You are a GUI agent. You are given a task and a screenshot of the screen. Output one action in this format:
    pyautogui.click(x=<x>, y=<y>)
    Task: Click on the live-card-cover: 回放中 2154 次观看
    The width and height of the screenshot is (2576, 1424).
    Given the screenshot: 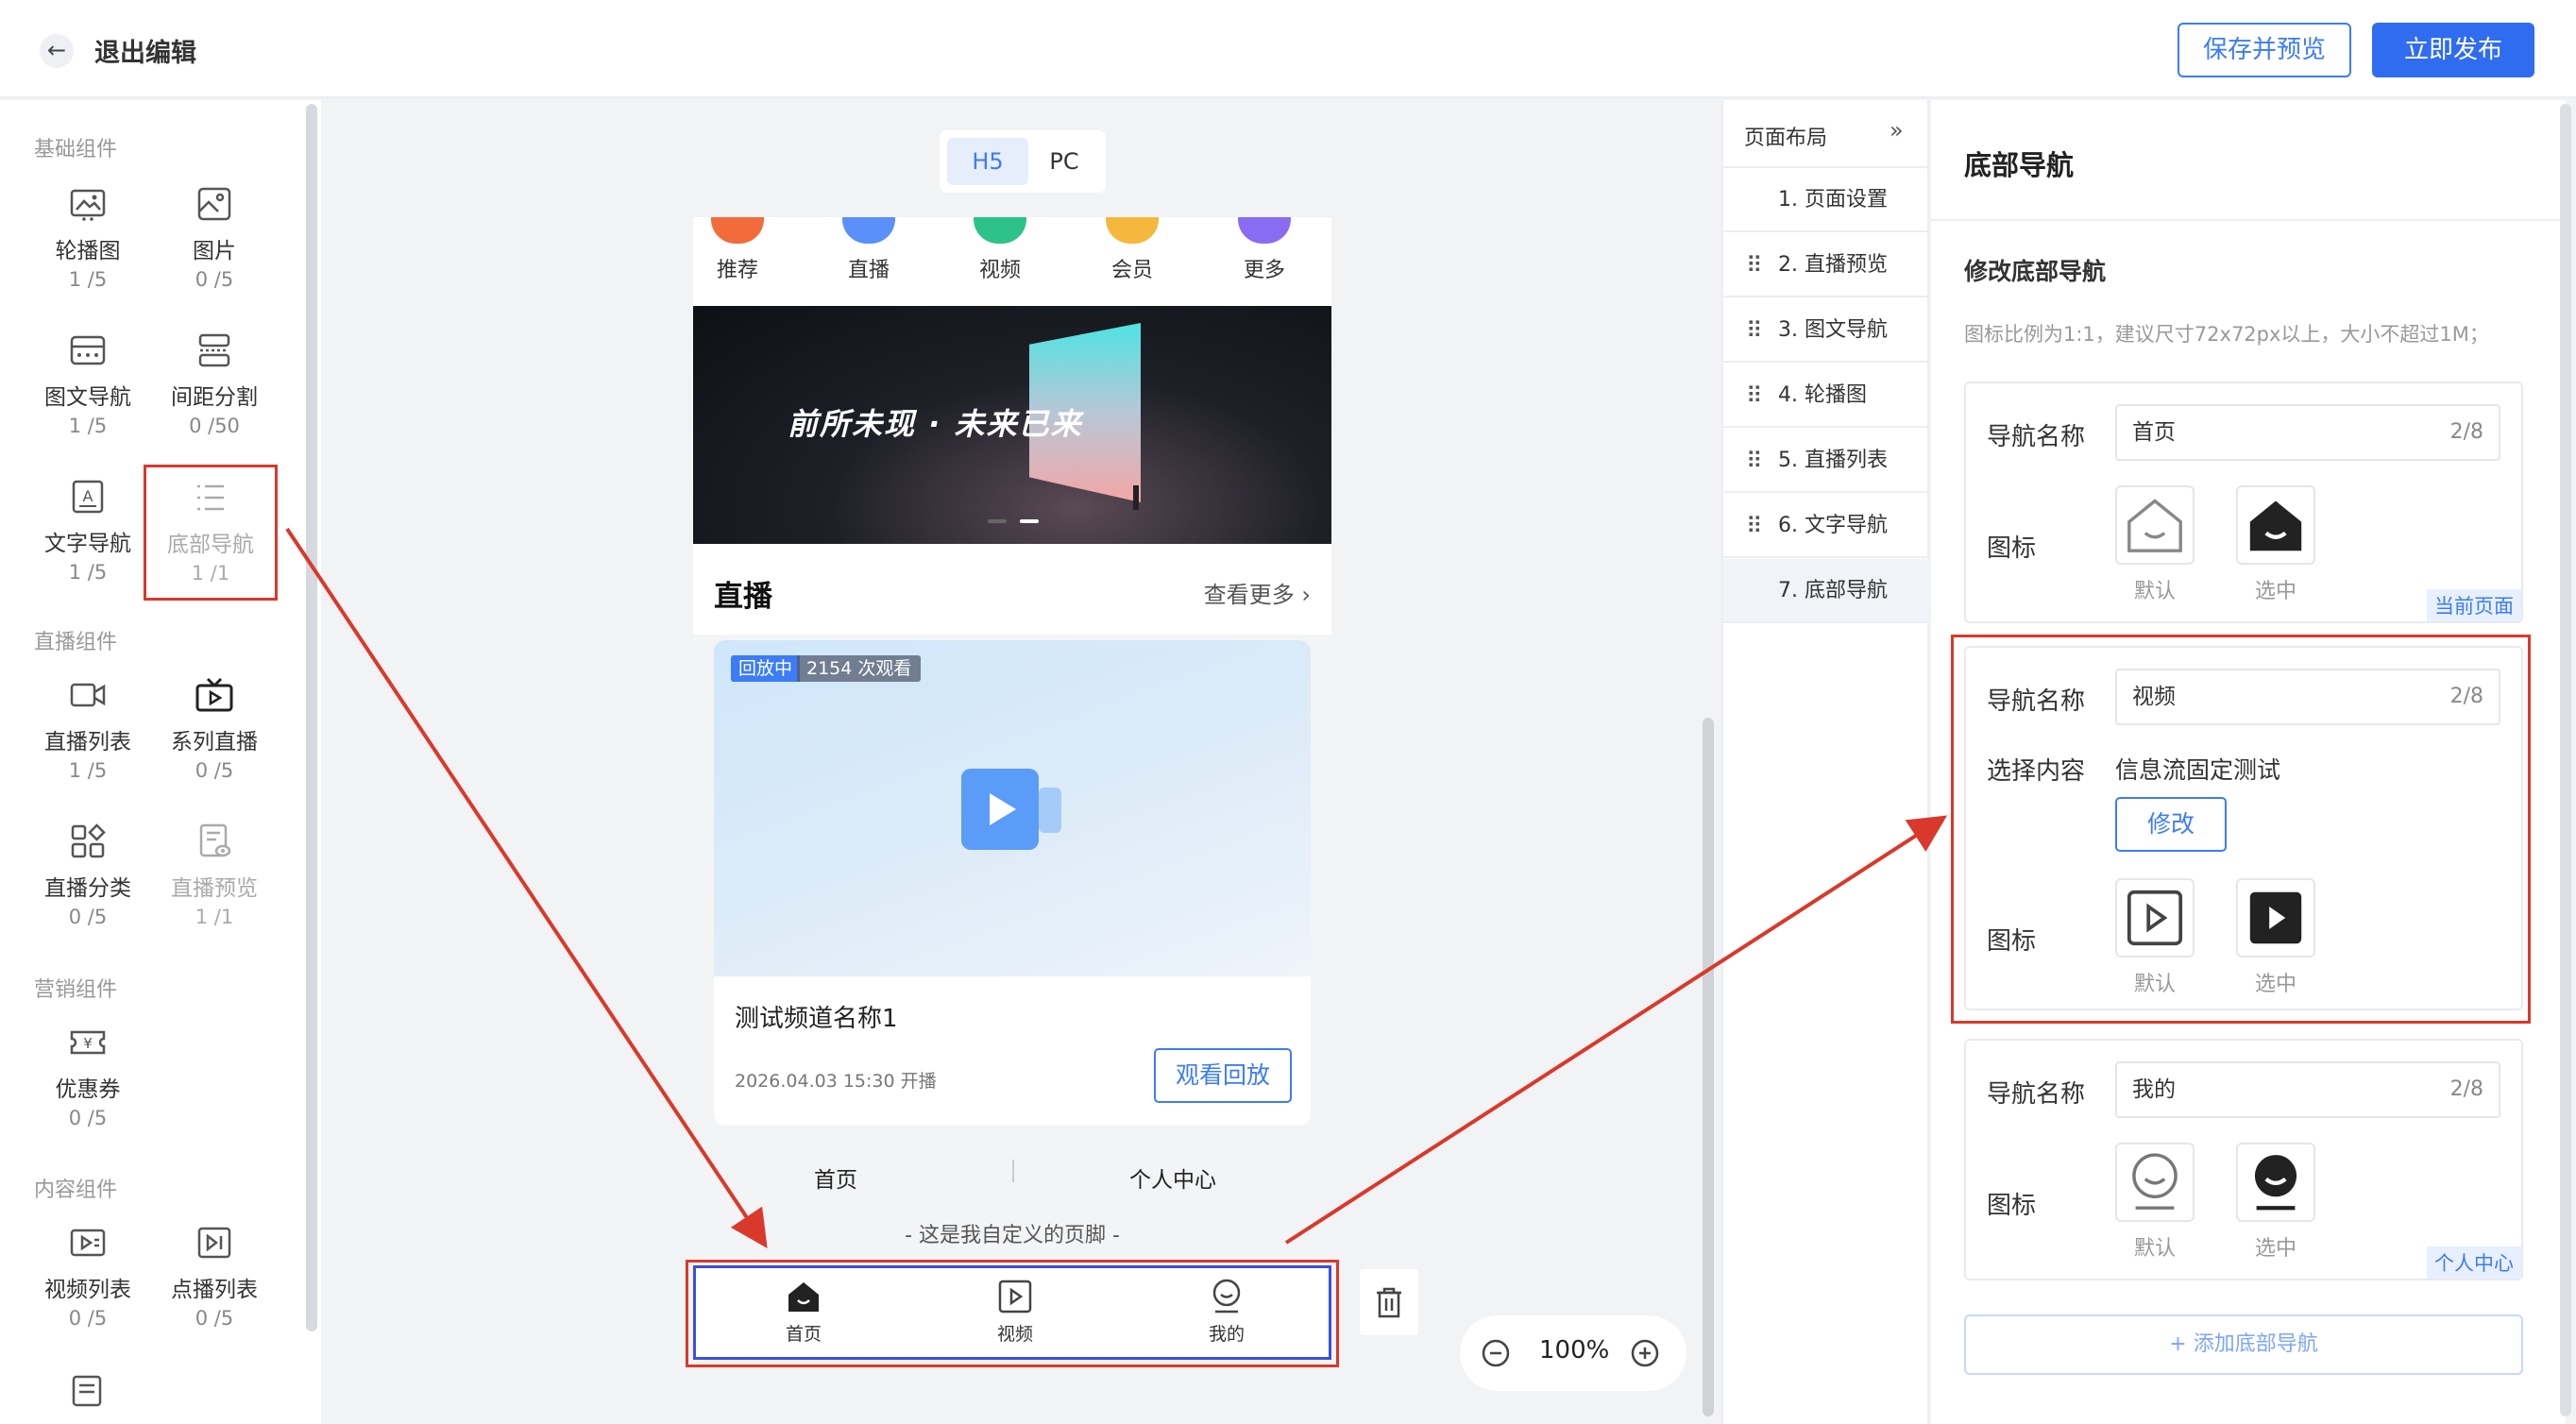 What is the action you would take?
    pyautogui.click(x=1013, y=808)
    